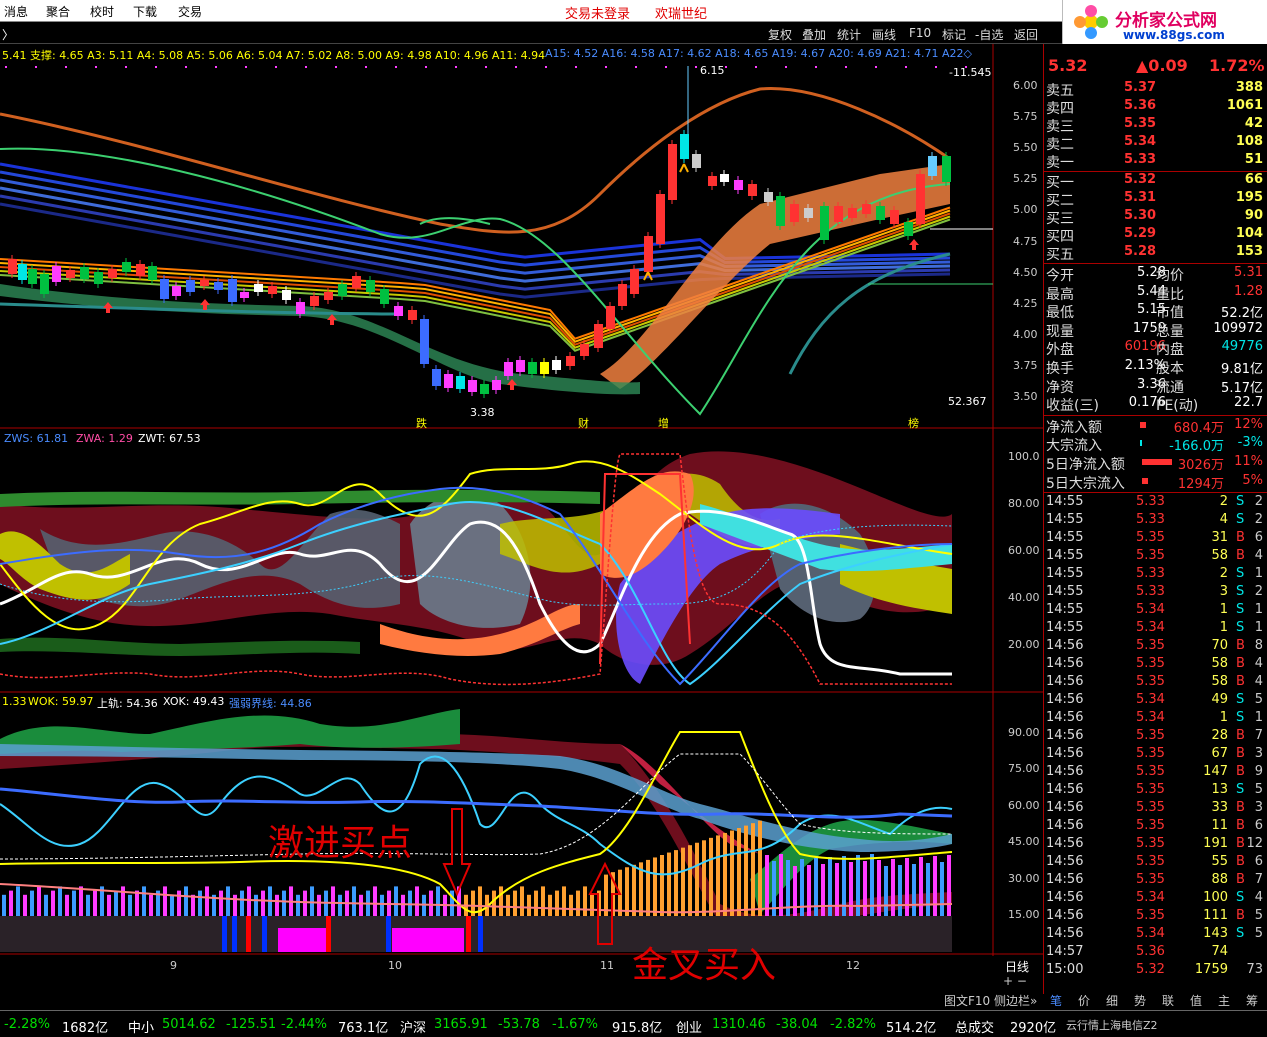 Image resolution: width=1267 pixels, height=1037 pixels. Describe the element at coordinates (920, 33) in the screenshot. I see `tool-f10: F10` at that location.